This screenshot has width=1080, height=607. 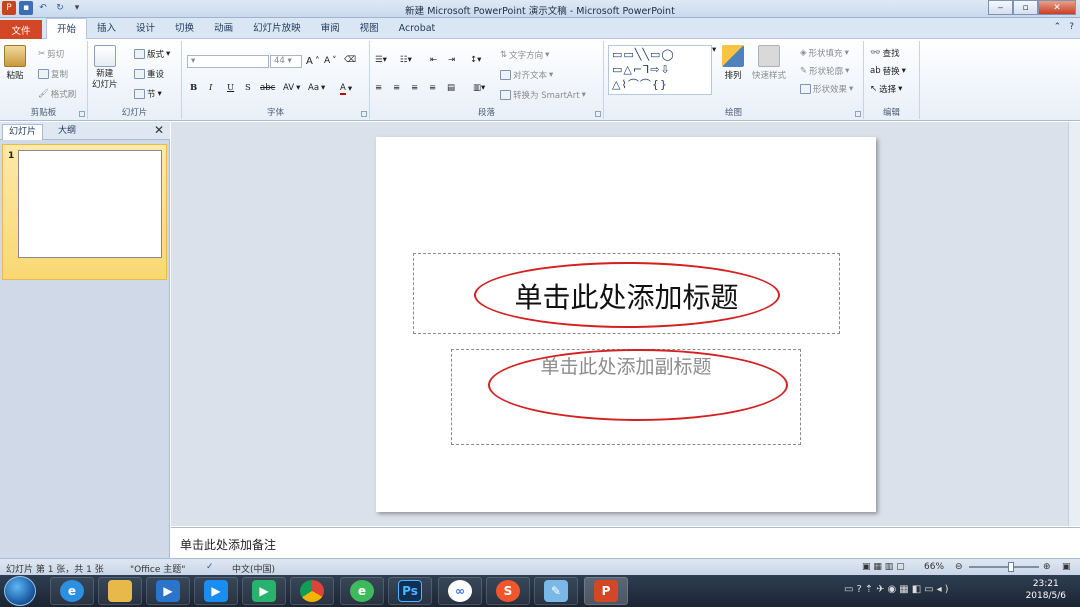 What do you see at coordinates (364, 114) in the screenshot?
I see `font-launcher-icon` at bounding box center [364, 114].